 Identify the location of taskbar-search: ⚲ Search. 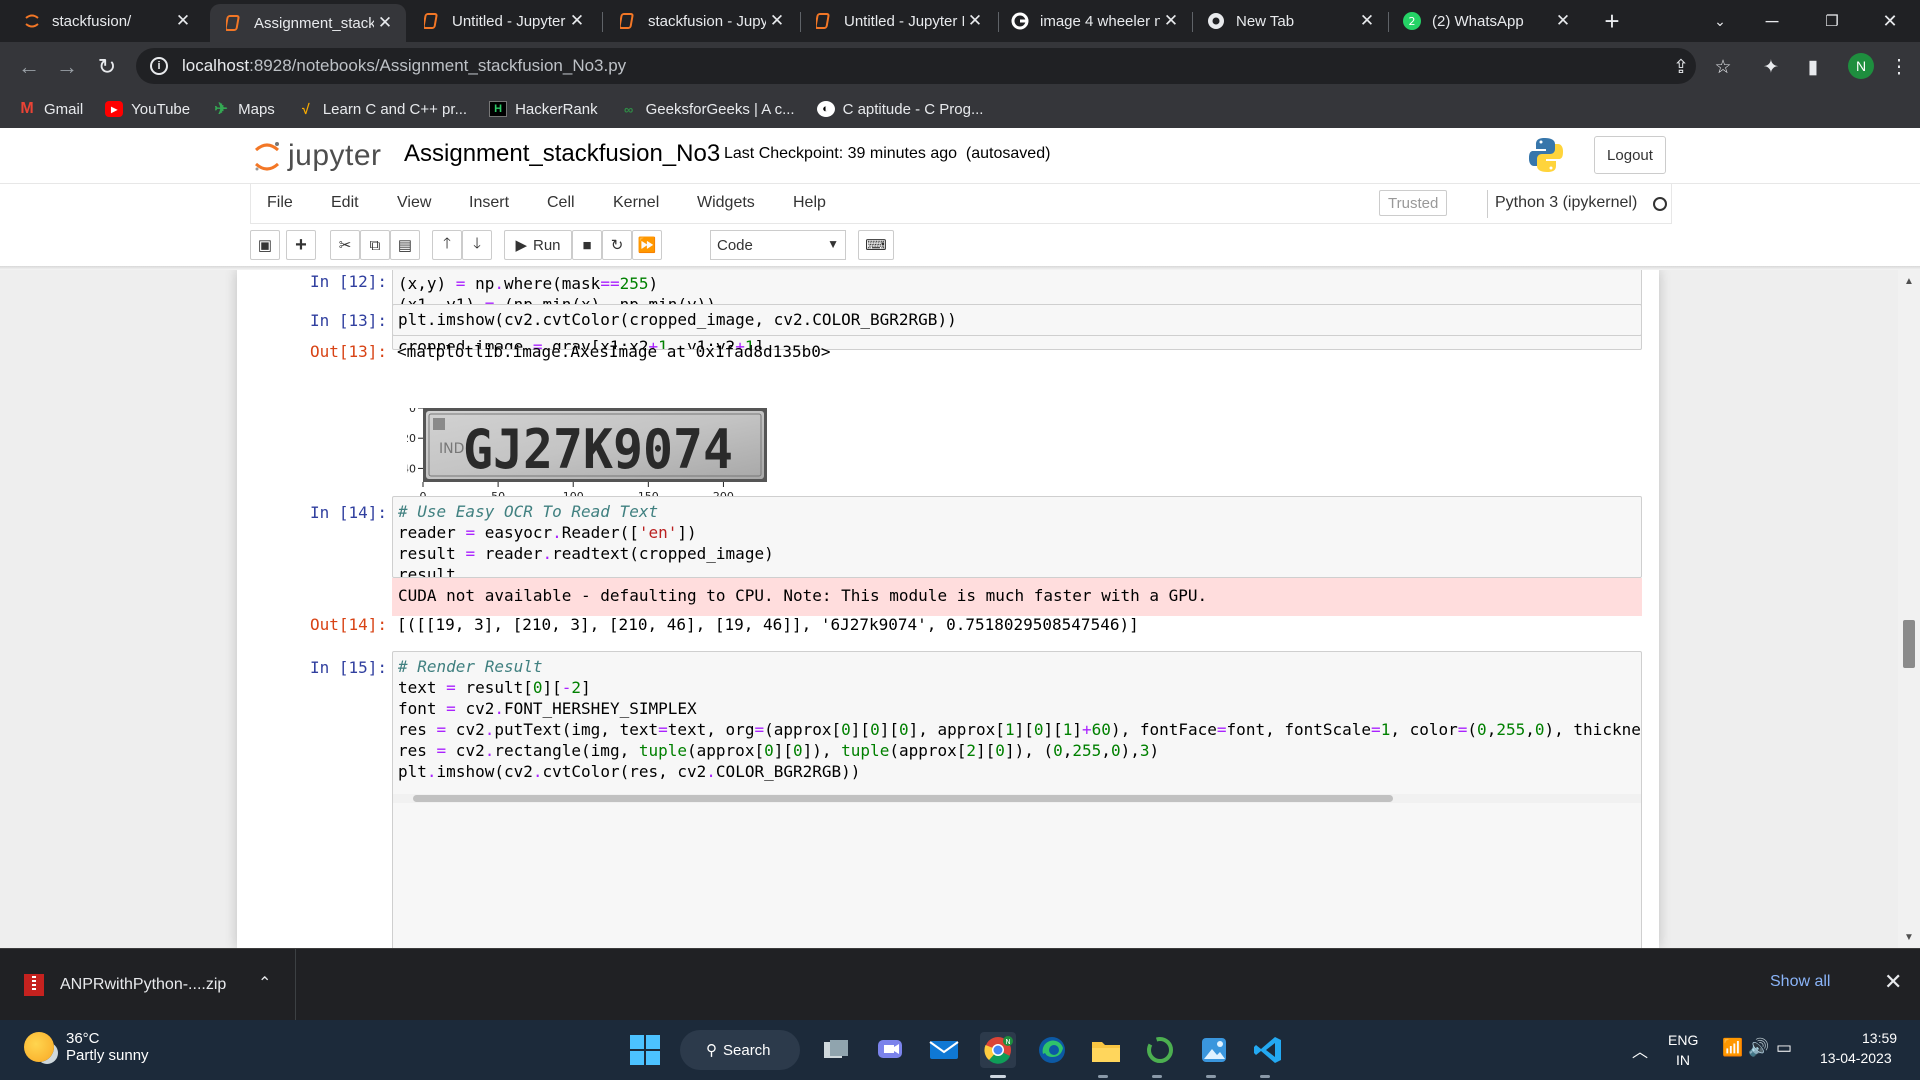
(740, 1050).